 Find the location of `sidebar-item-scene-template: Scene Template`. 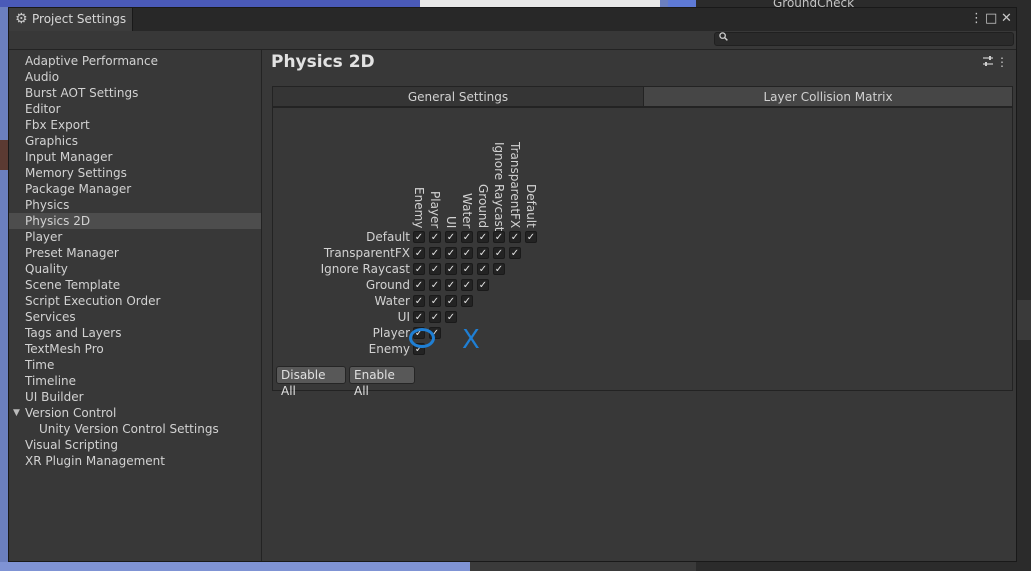

sidebar-item-scene-template: Scene Template is located at coordinates (135, 285).